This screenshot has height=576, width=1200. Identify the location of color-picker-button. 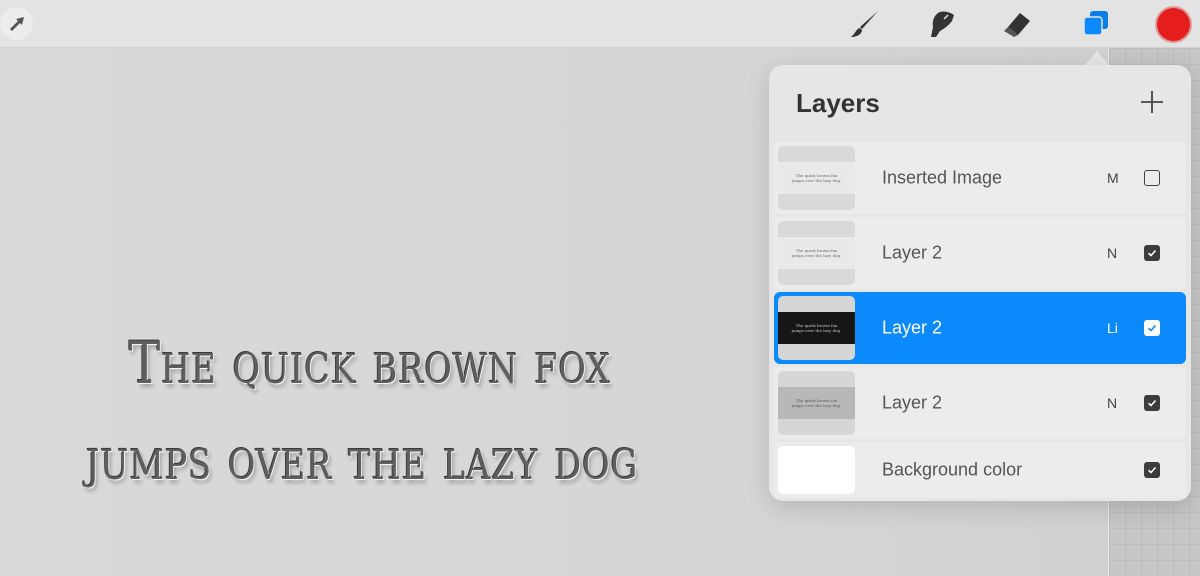
(1173, 24).